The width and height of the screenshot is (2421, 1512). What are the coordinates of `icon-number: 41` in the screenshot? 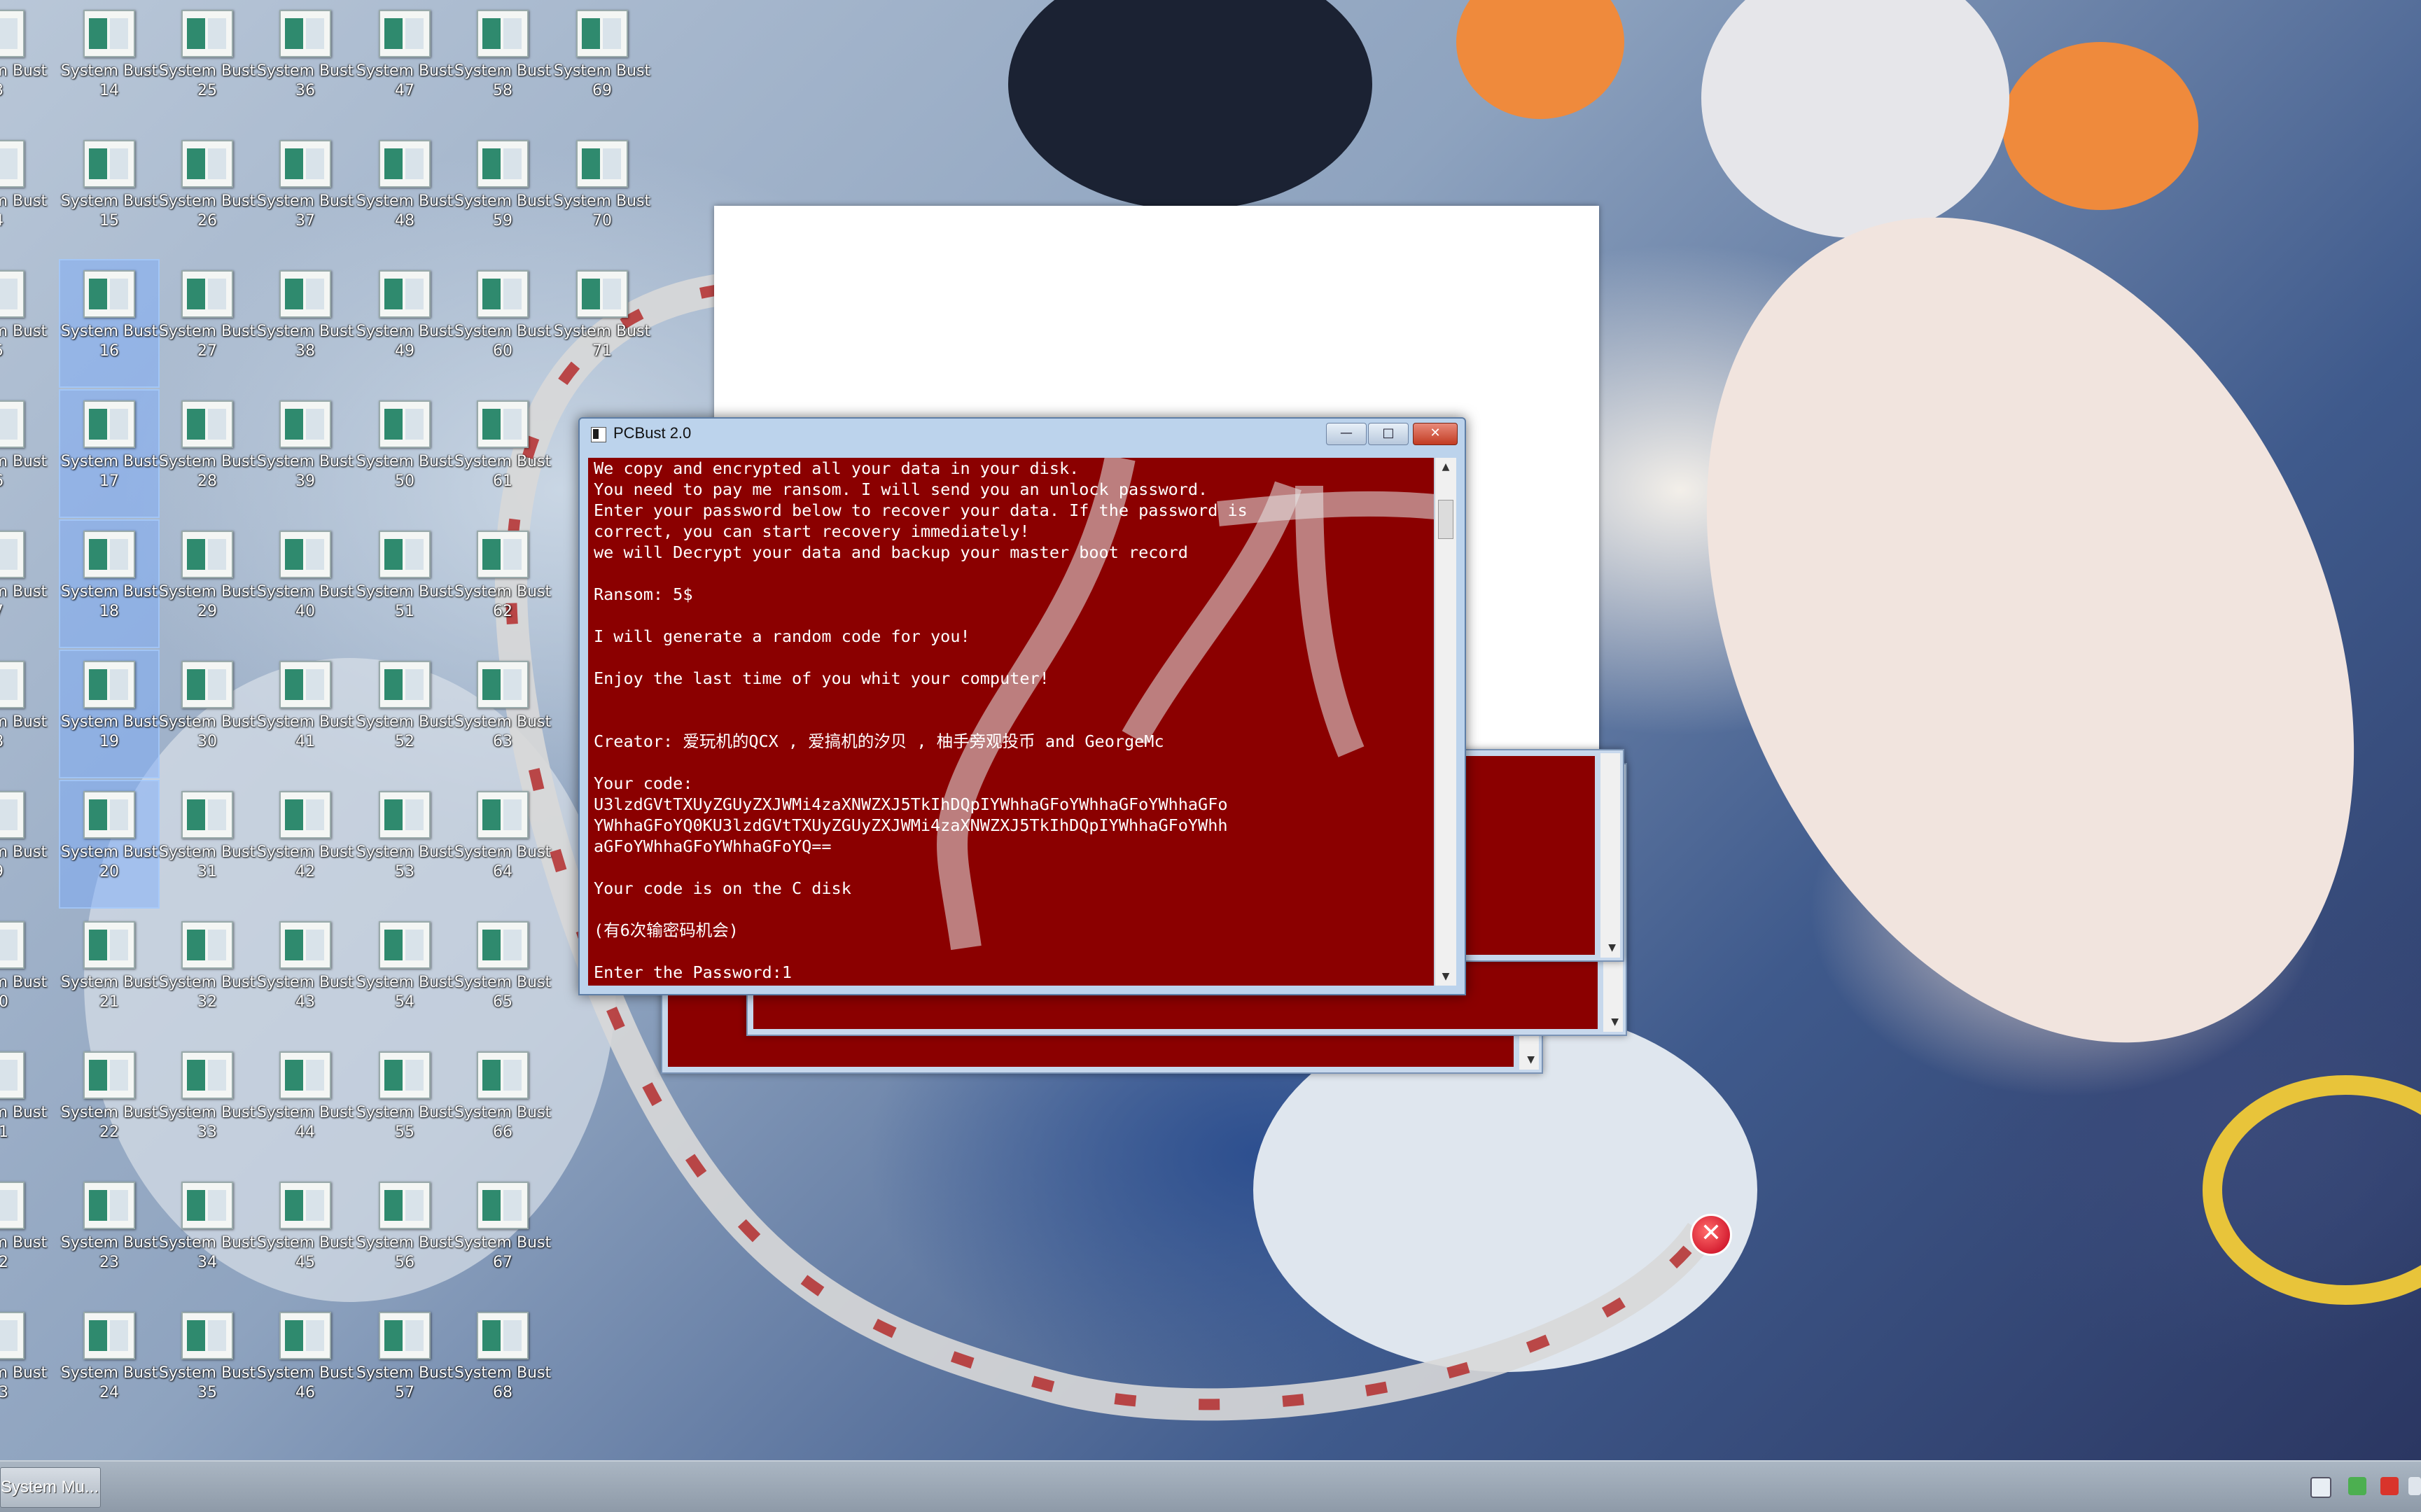 It's located at (305, 741).